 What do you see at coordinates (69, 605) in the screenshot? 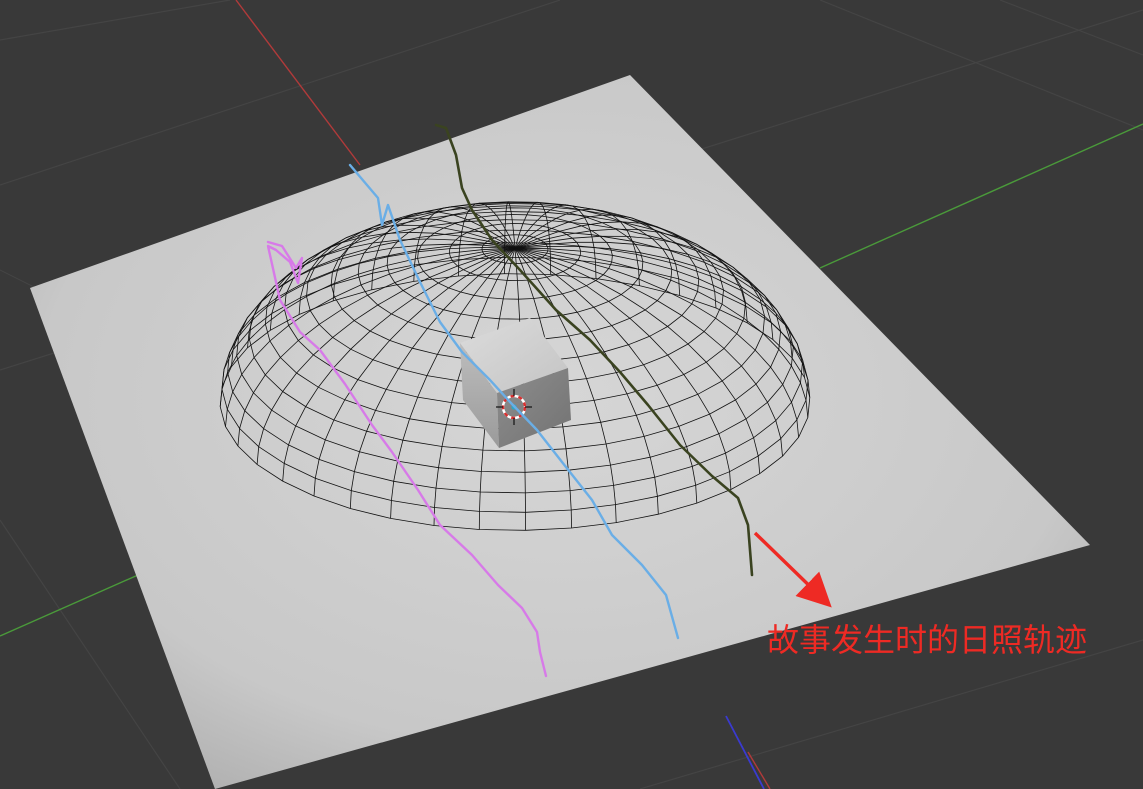
I see `y-axis-line-left` at bounding box center [69, 605].